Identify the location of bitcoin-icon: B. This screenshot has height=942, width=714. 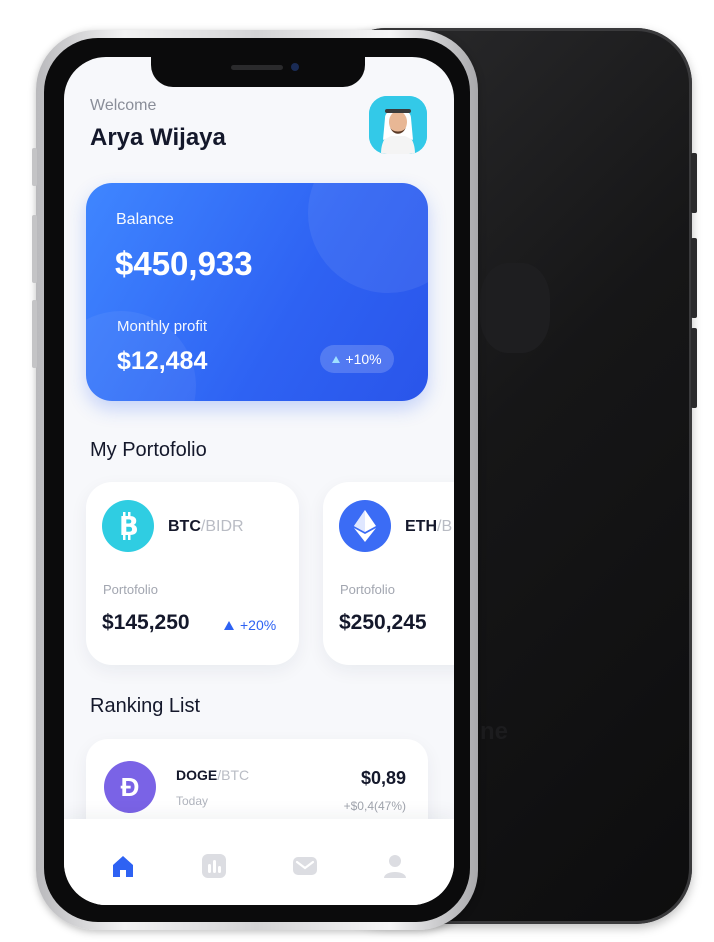
(128, 526).